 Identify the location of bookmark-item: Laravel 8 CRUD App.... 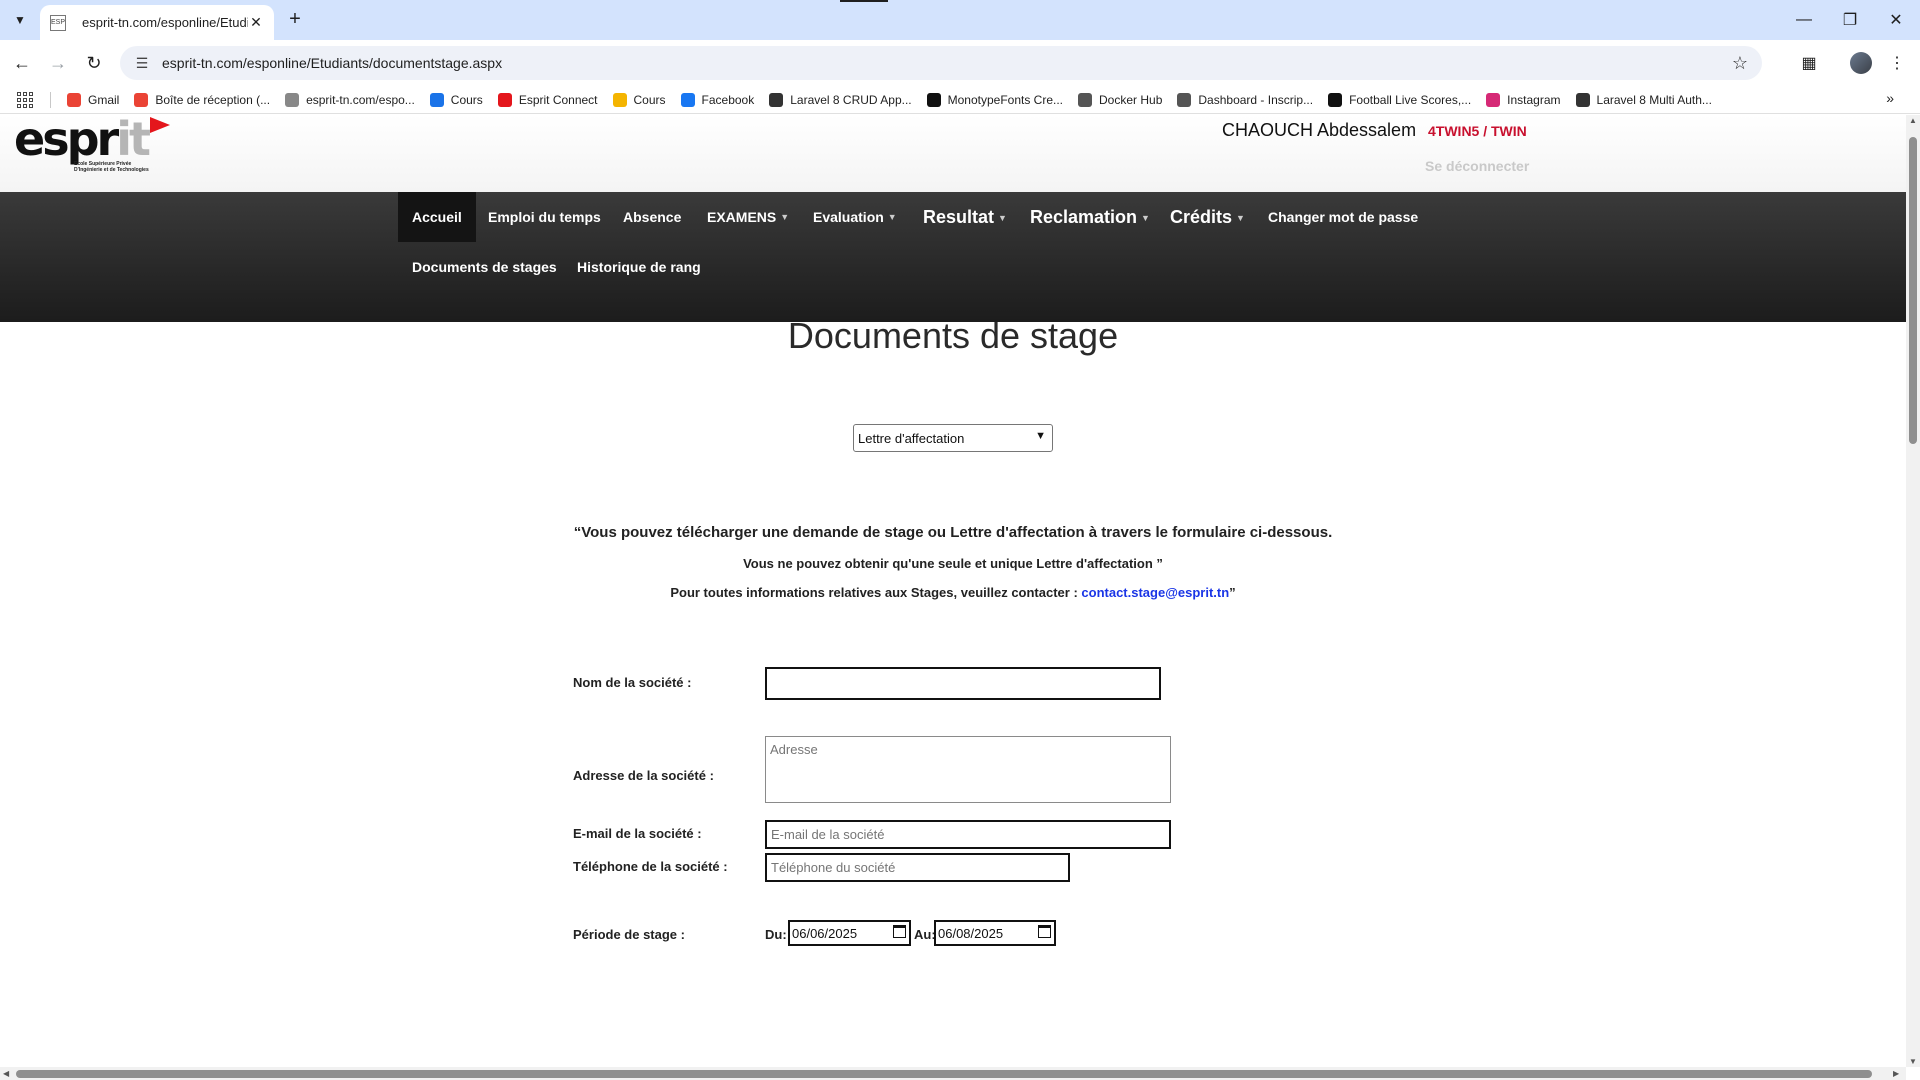
(840, 99).